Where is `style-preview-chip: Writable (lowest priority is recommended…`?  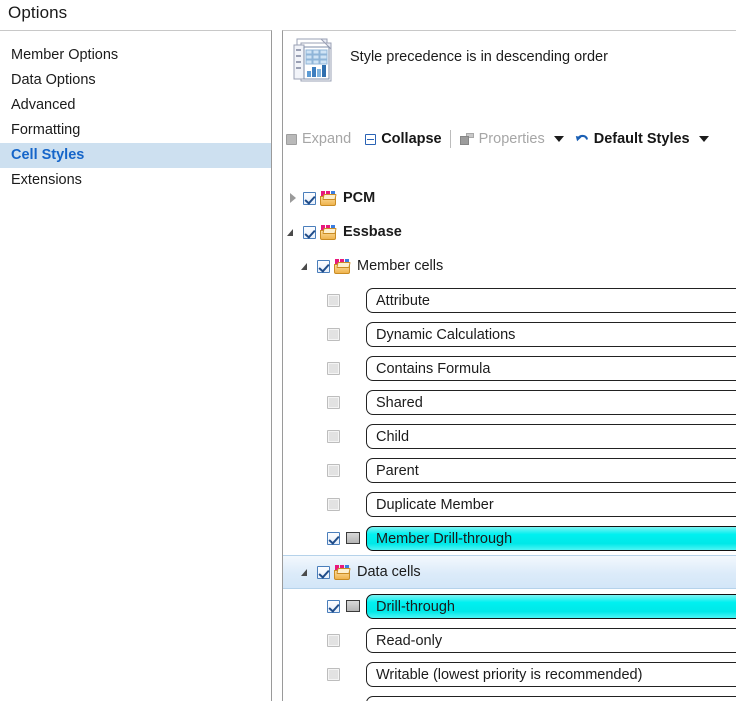
style-preview-chip: Writable (lowest priority is recommended… is located at coordinates (551, 674).